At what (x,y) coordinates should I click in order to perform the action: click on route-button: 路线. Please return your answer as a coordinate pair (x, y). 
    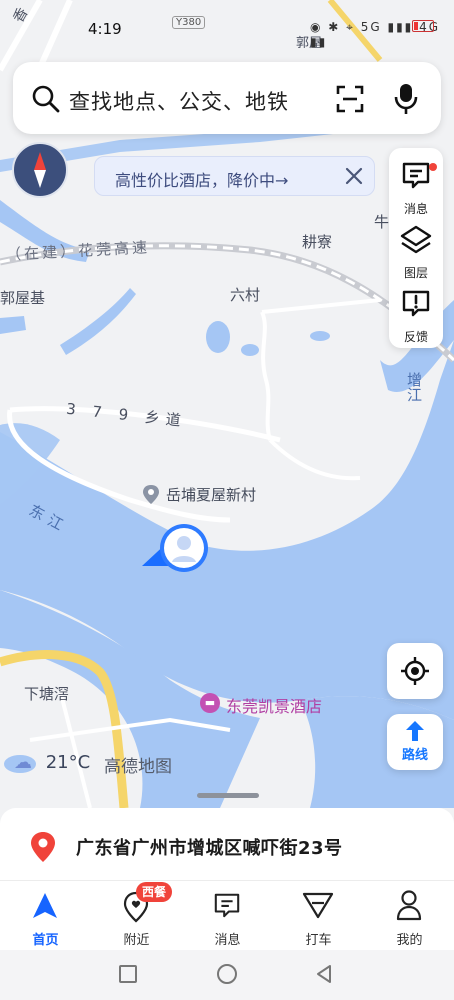
    Looking at the image, I should click on (415, 742).